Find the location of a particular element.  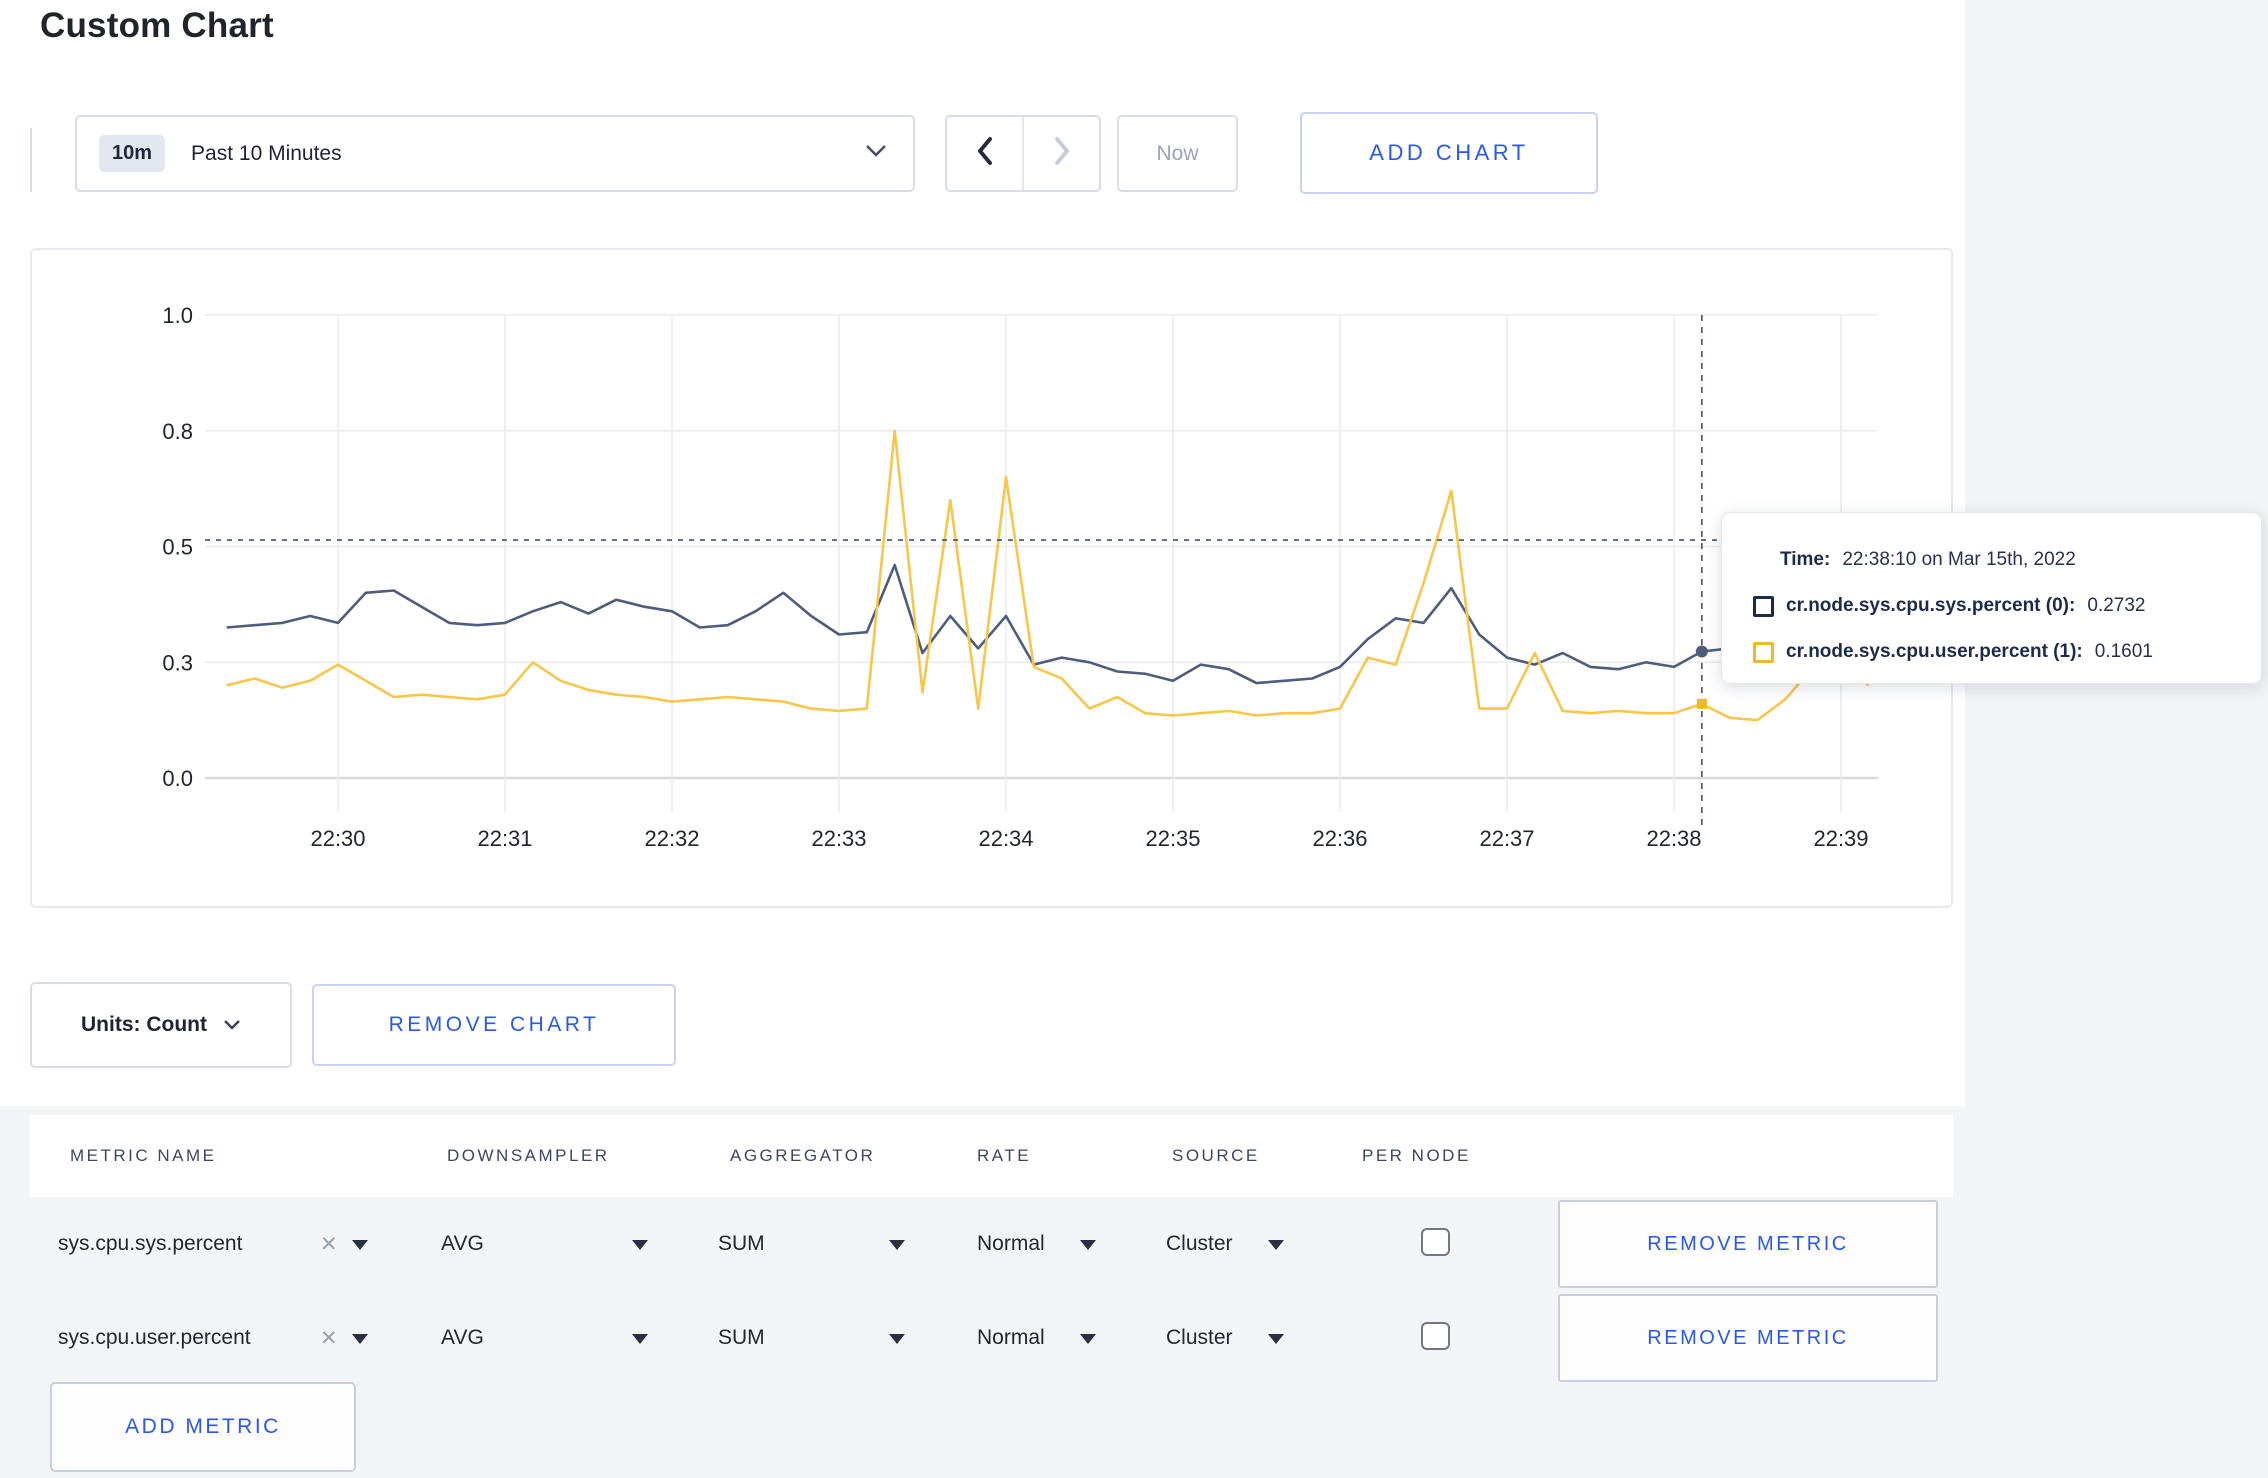

x-axis-label: 22:35 is located at coordinates (1172, 838).